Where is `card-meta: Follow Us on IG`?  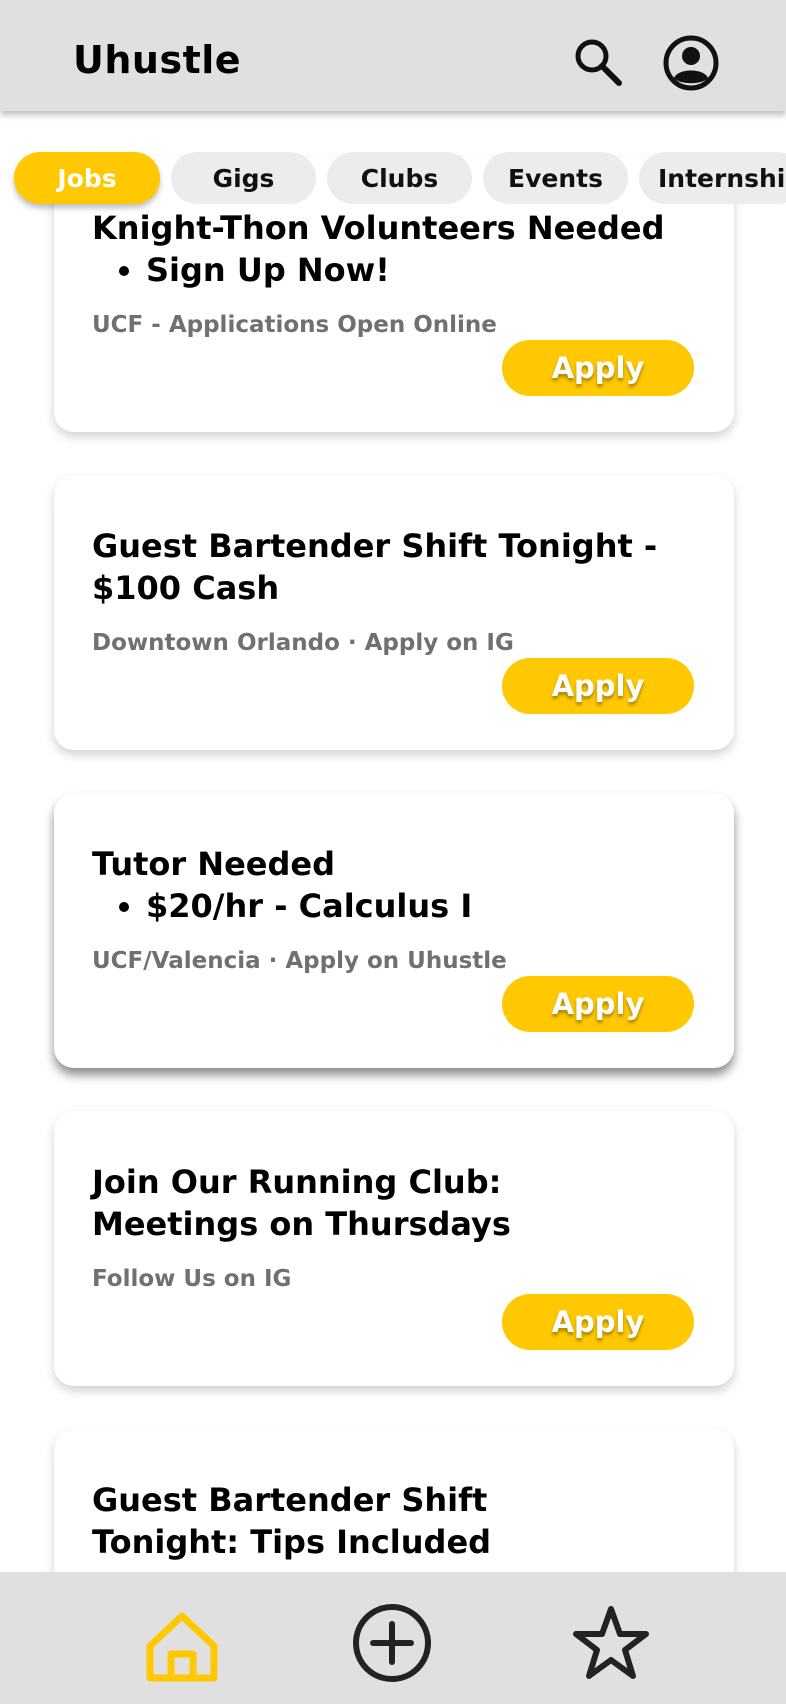 card-meta: Follow Us on IG is located at coordinates (192, 1279).